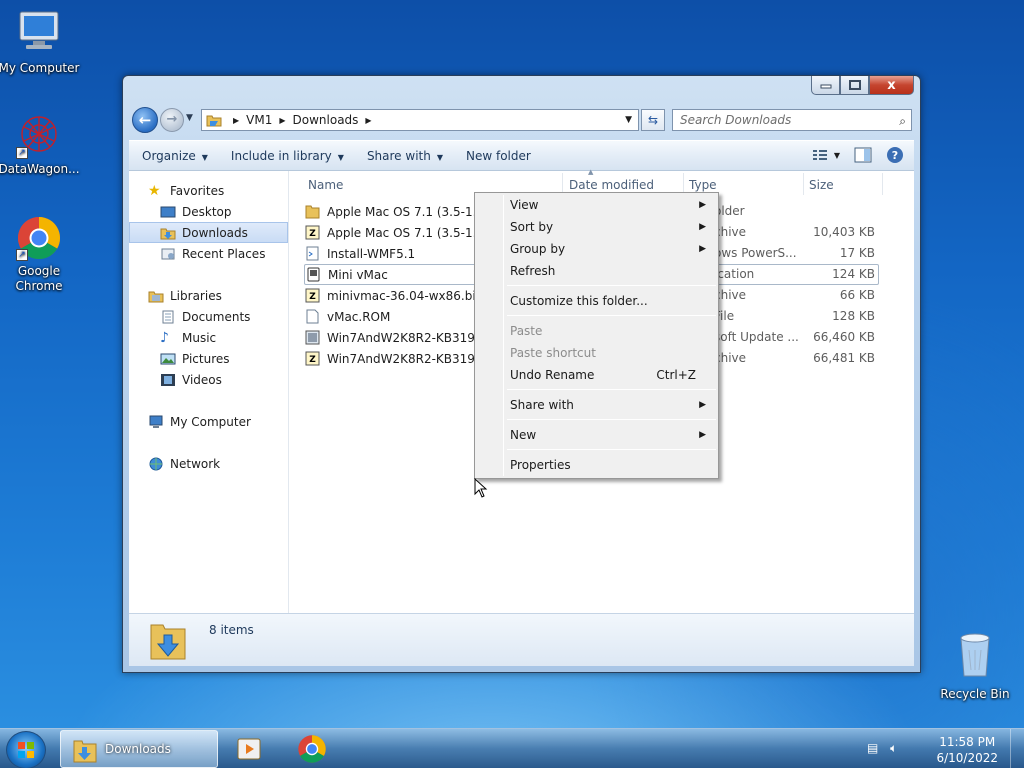 This screenshot has height=768, width=1024. Describe the element at coordinates (596, 465) in the screenshot. I see `menu-item-properties: Properties` at that location.